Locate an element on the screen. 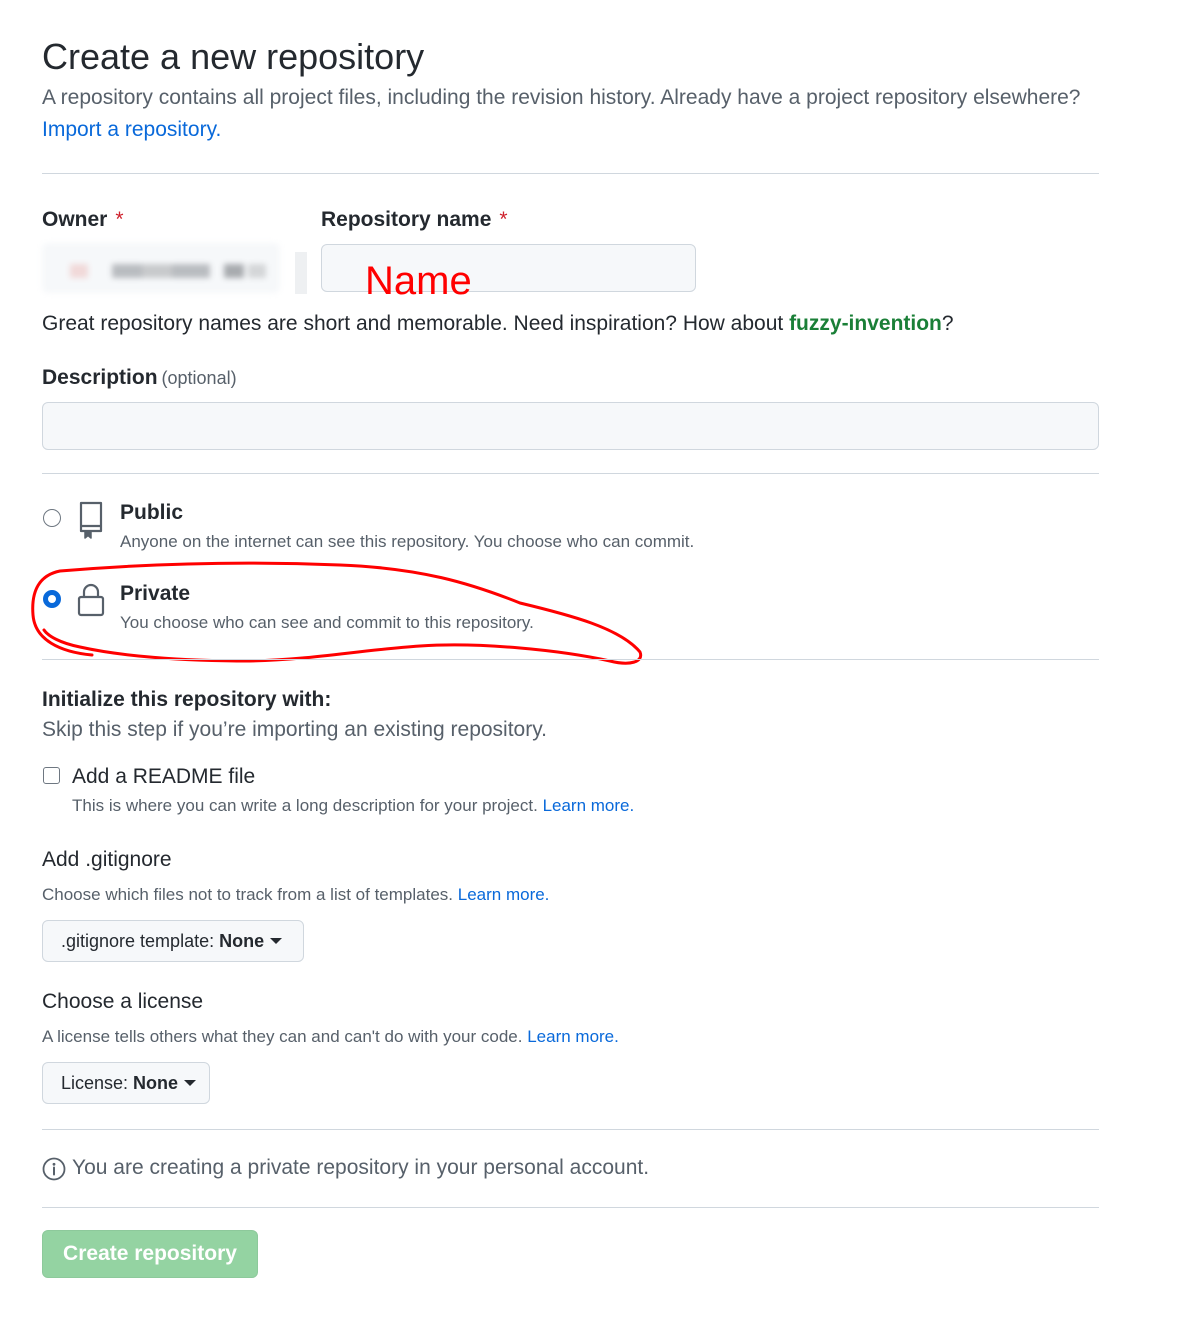 Image resolution: width=1202 pixels, height=1324 pixels. create-repository-button: Create repository is located at coordinates (150, 1254).